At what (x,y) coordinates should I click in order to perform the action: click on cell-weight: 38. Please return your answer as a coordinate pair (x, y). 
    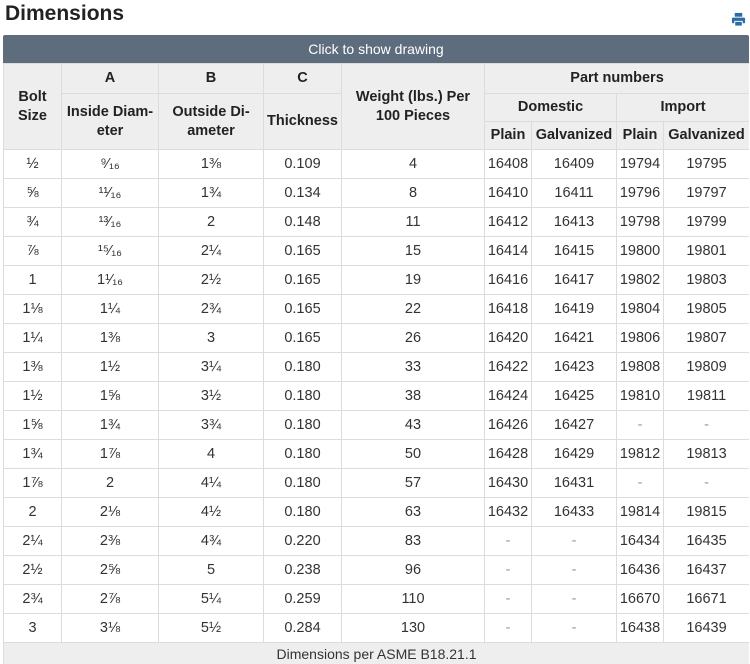
    Looking at the image, I should click on (413, 396).